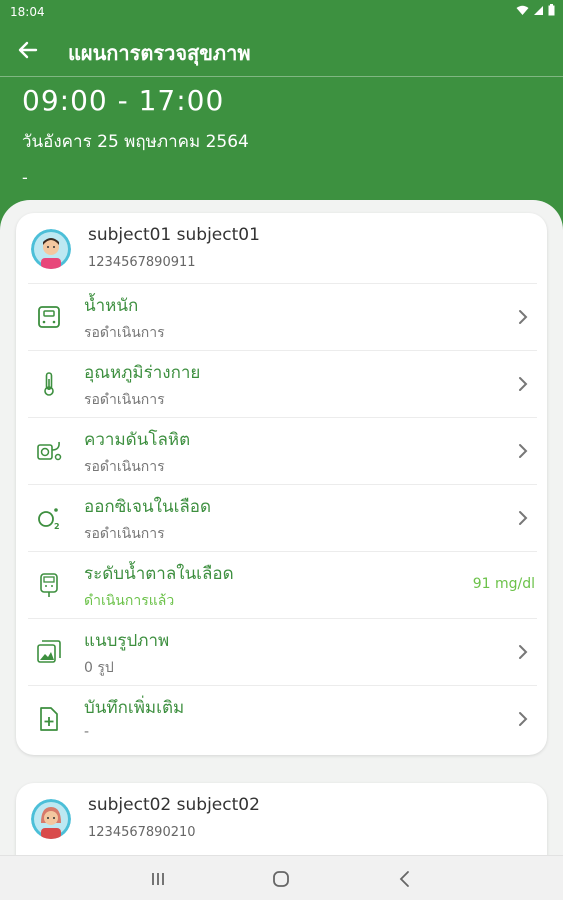 The width and height of the screenshot is (563, 900). Describe the element at coordinates (281, 76) in the screenshot. I see `header-divider` at that location.